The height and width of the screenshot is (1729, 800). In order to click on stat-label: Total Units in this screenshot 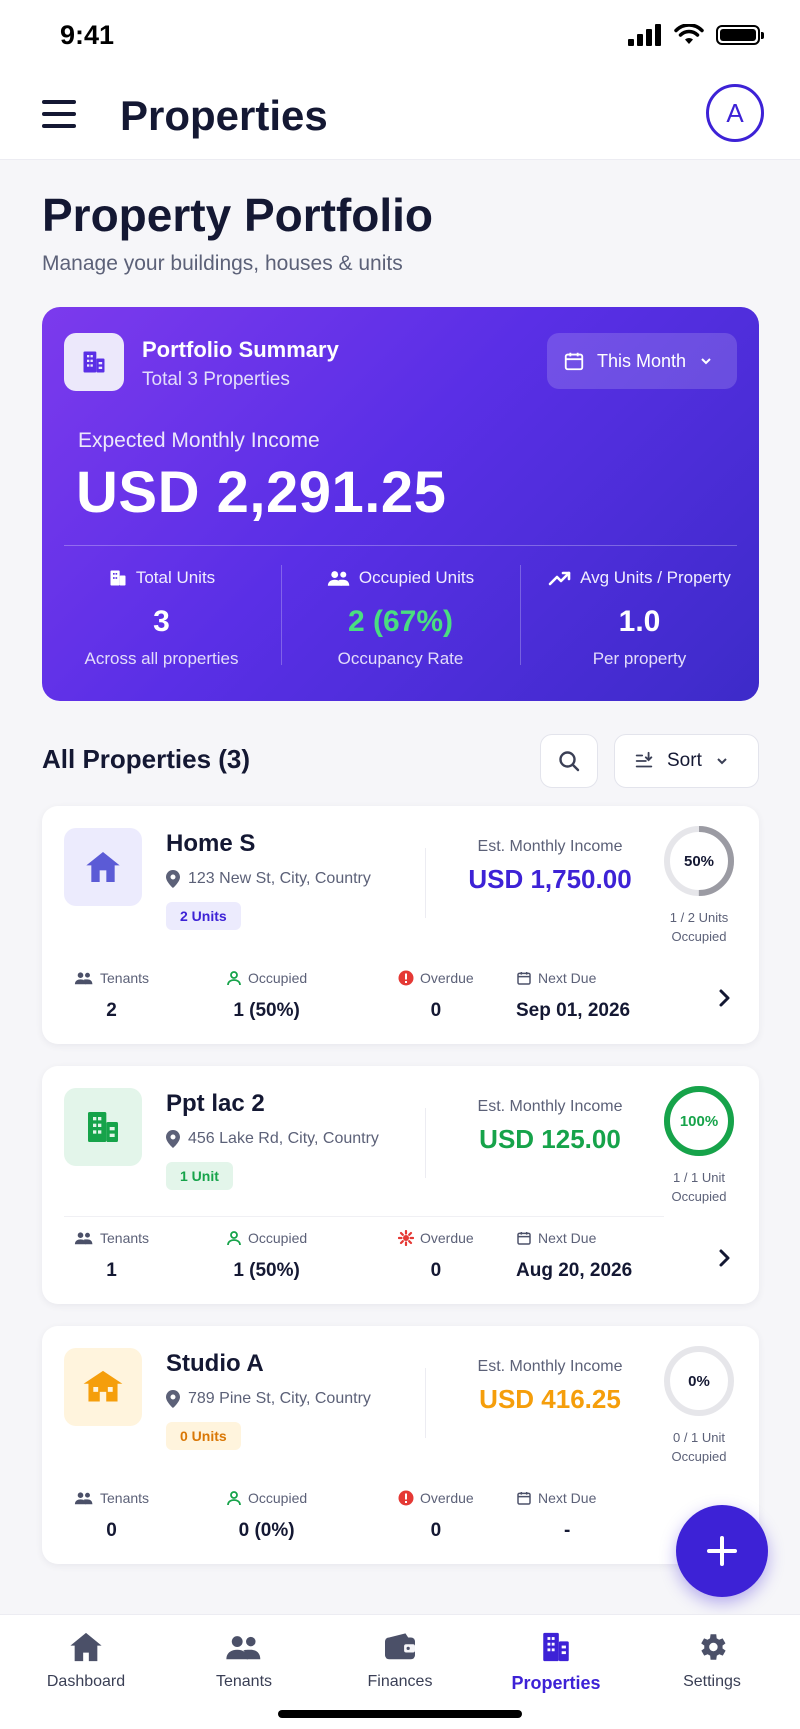, I will do `click(175, 577)`.